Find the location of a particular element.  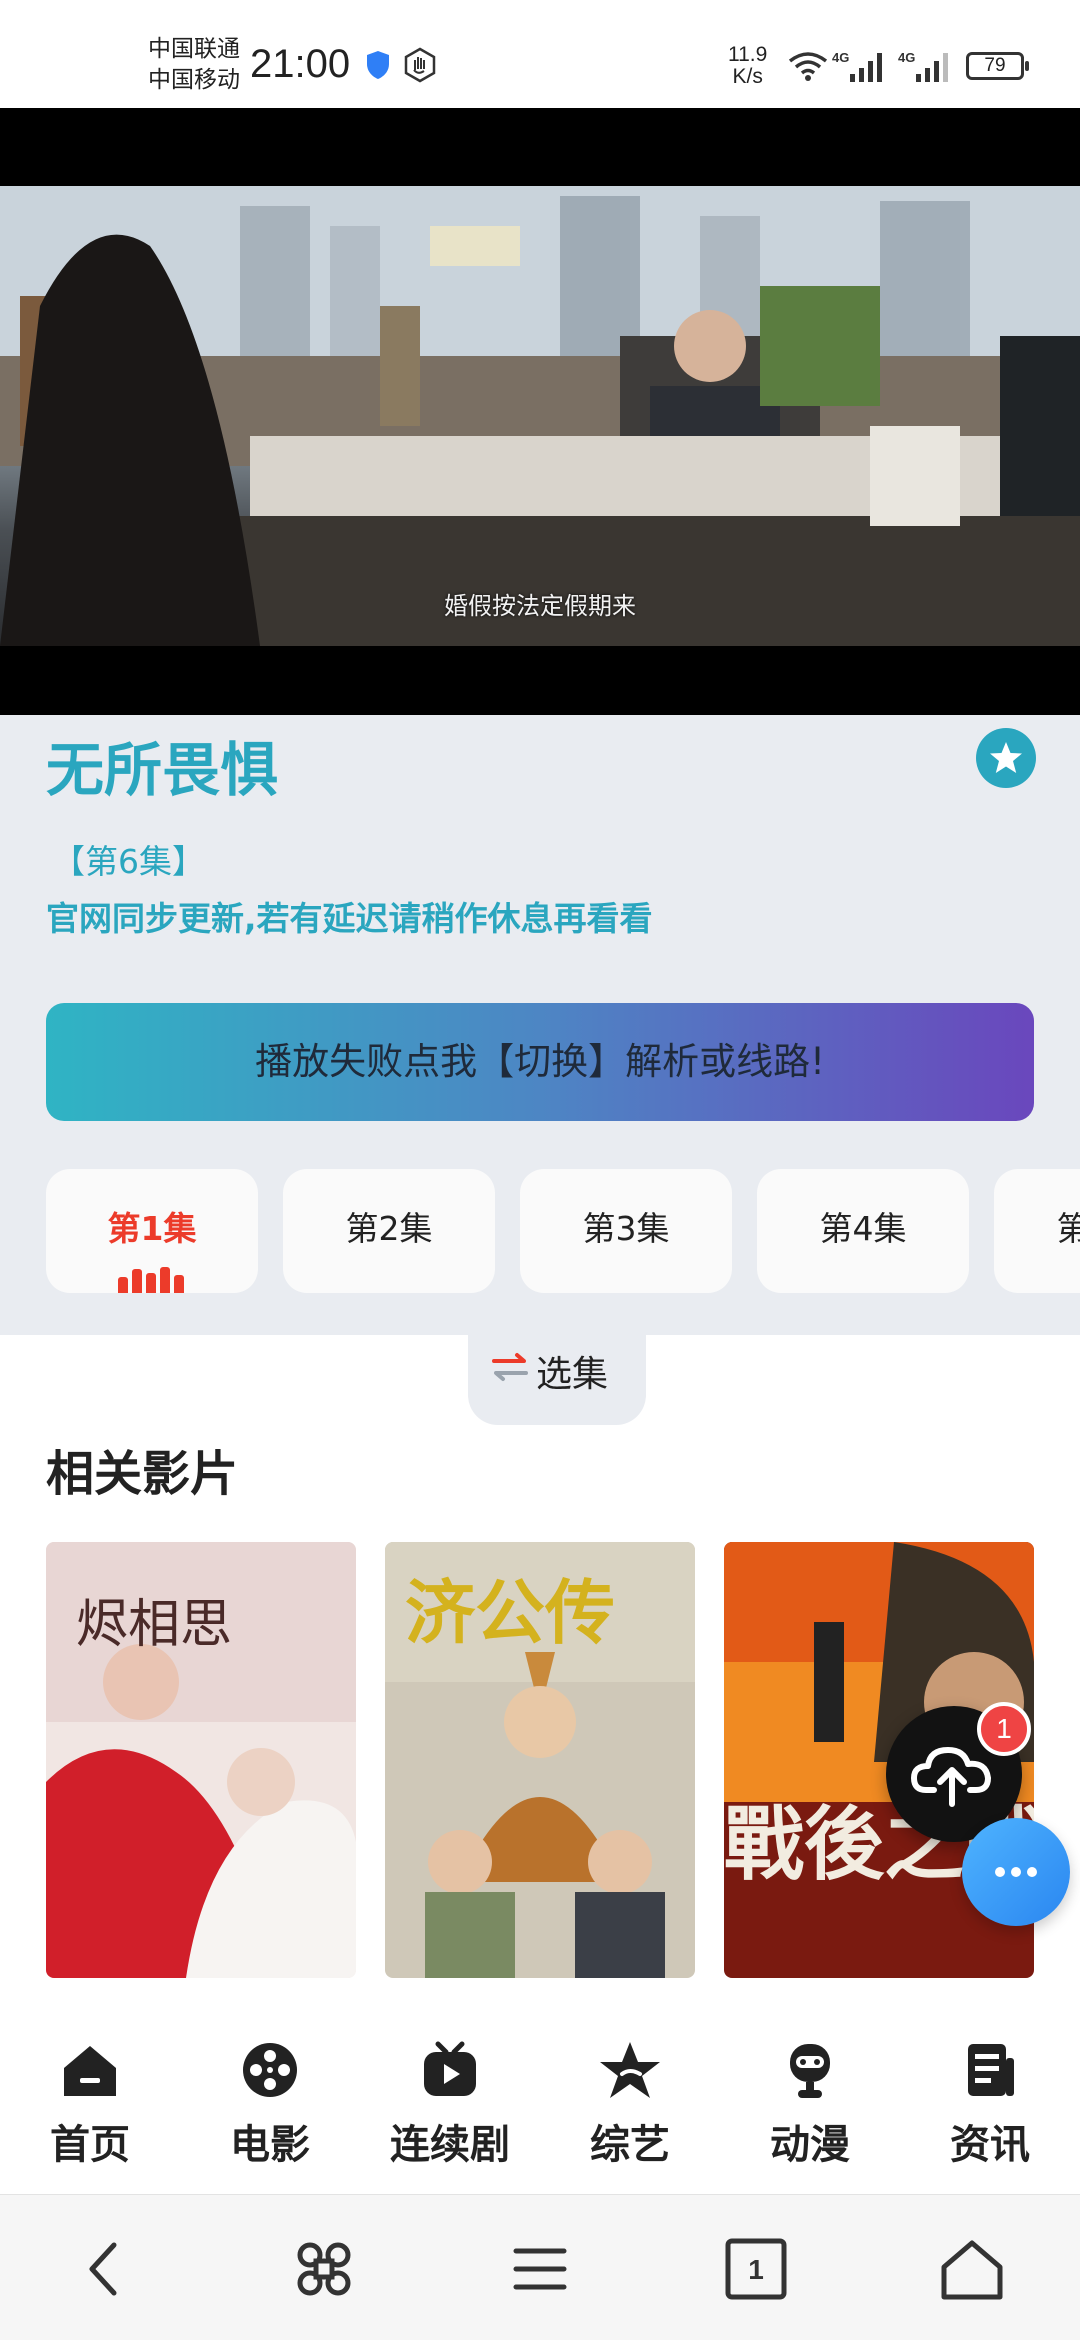

film-reel-icon is located at coordinates (270, 2070).